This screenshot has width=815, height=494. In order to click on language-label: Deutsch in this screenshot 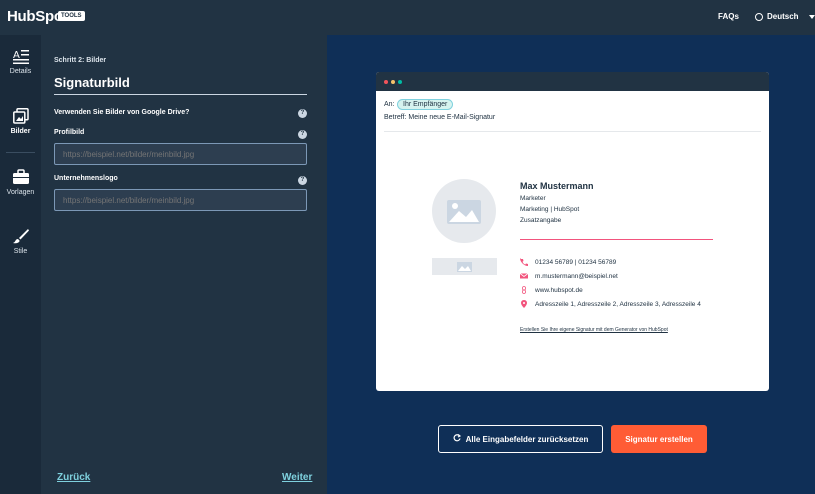, I will do `click(783, 16)`.